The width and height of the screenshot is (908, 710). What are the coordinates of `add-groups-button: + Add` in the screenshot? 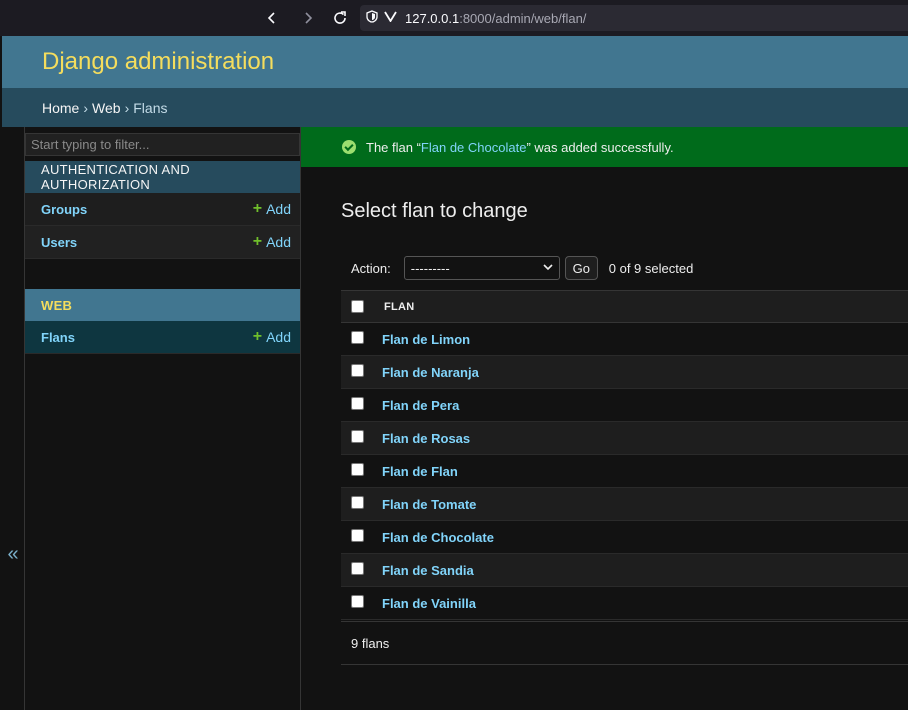 It's located at (272, 209).